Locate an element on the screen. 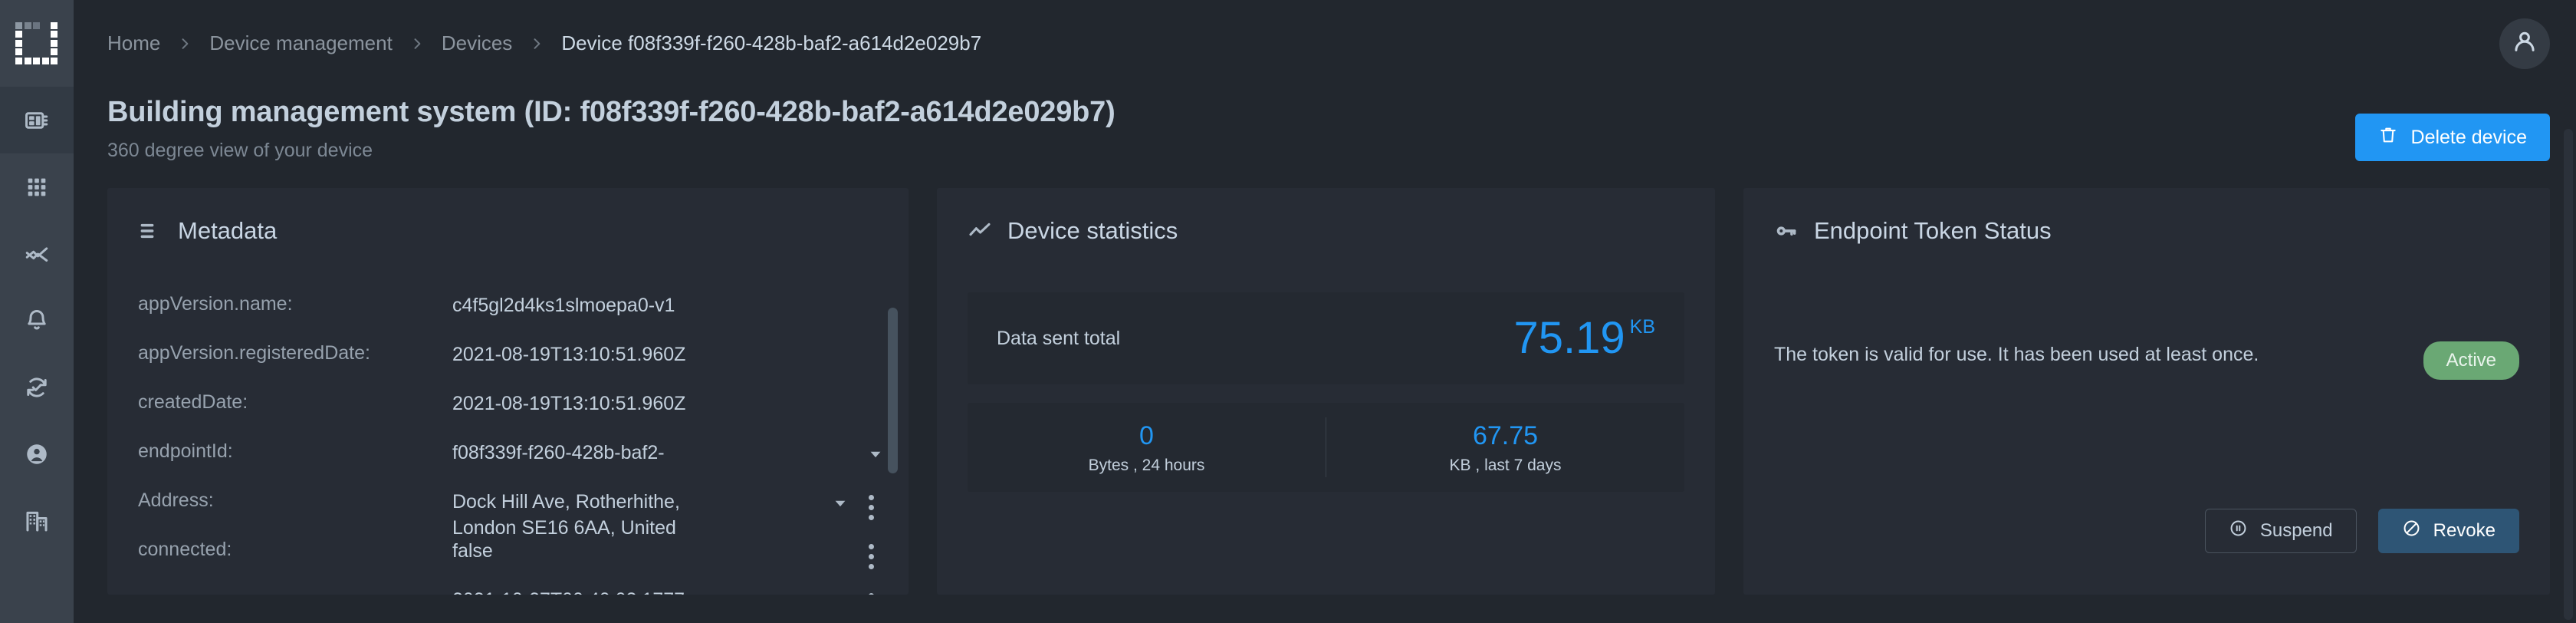 The height and width of the screenshot is (623, 2576). token-actions: Suspend Revoke is located at coordinates (2362, 531).